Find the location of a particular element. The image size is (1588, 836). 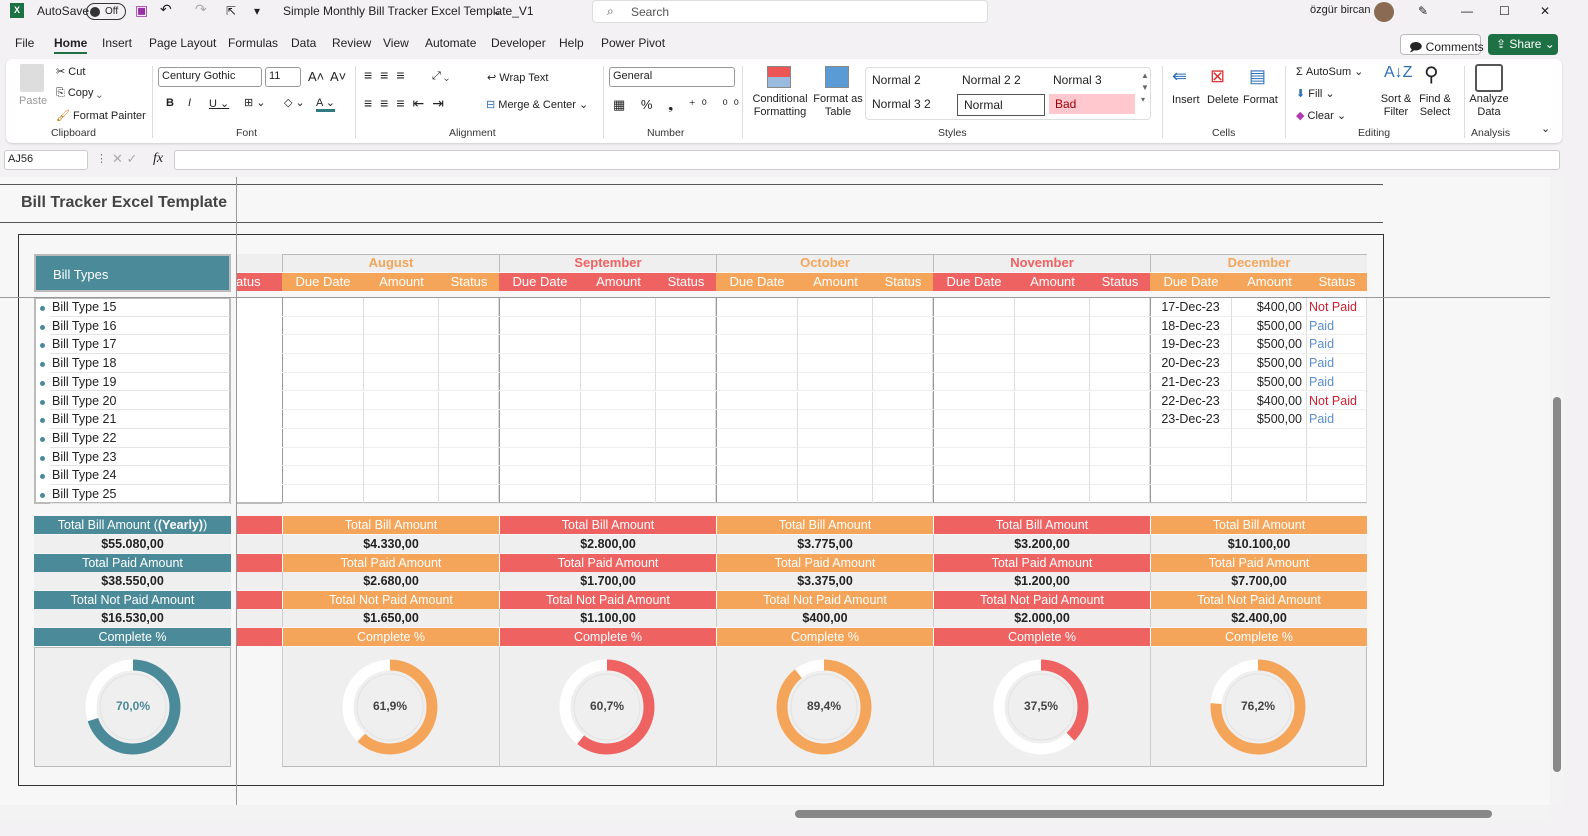

analyze-data-icon is located at coordinates (1489, 78).